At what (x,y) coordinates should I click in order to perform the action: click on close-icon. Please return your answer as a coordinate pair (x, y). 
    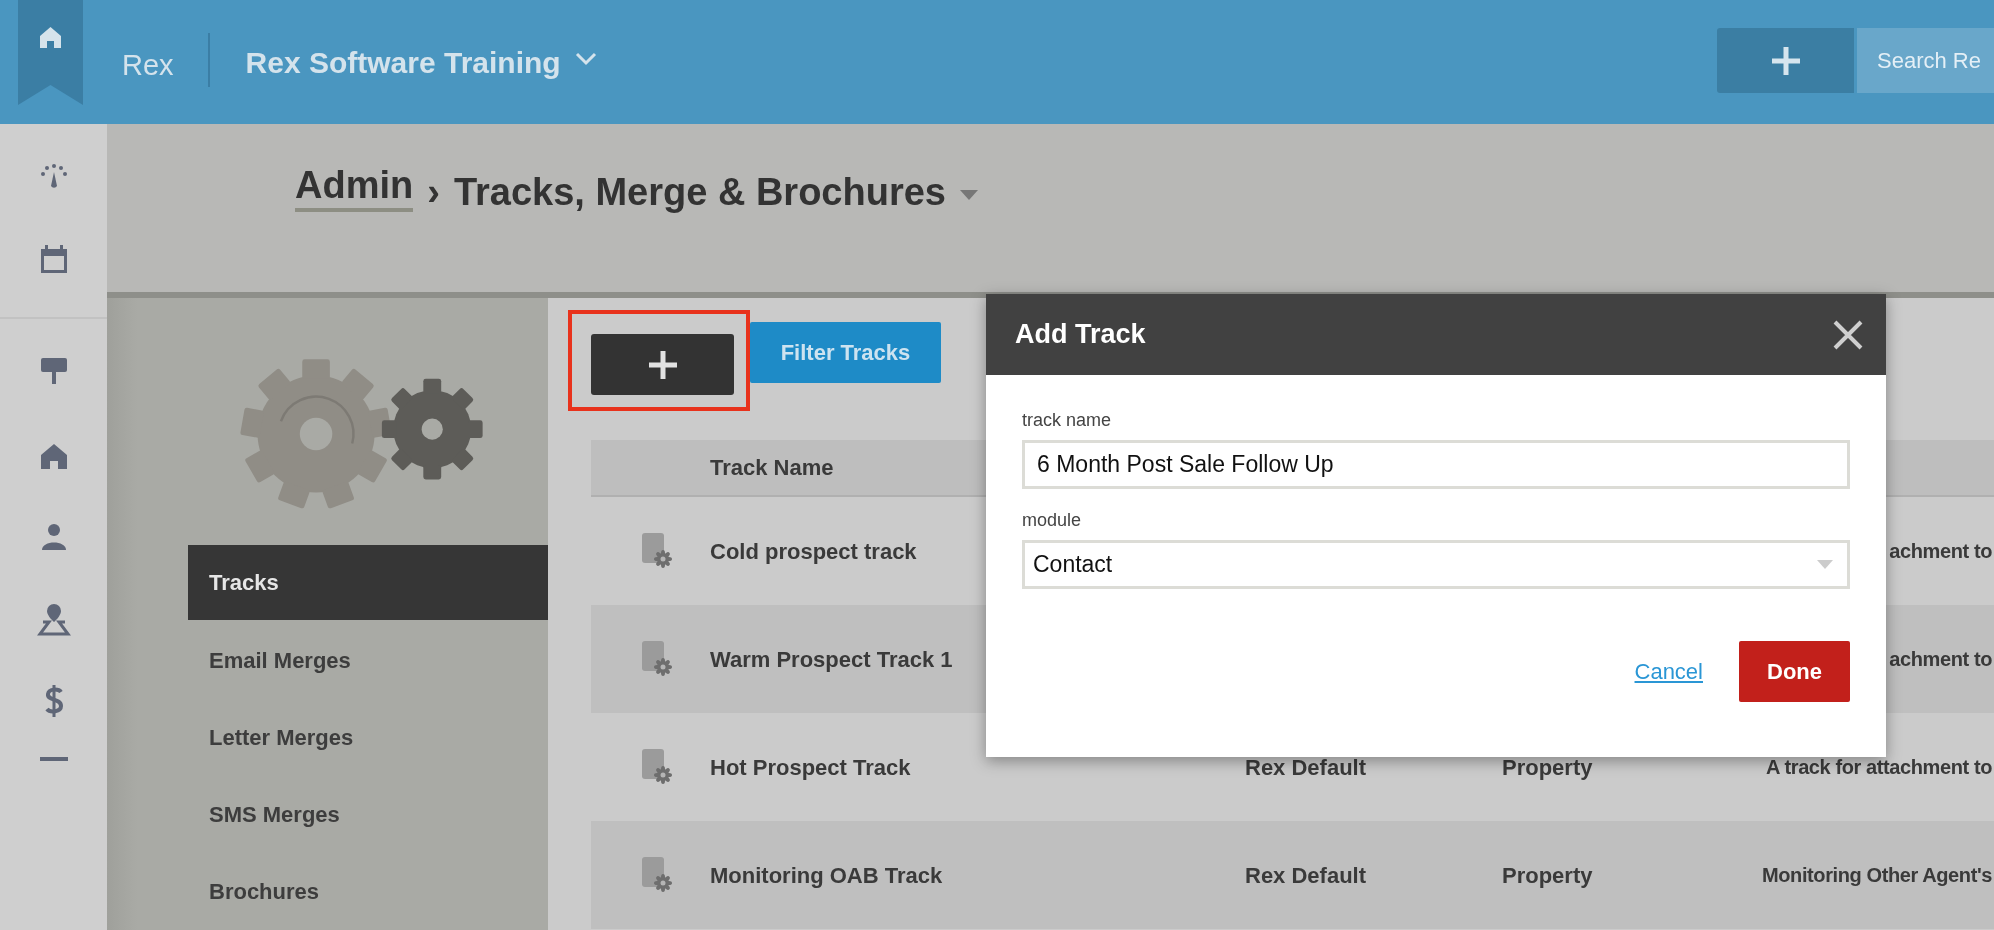
    Looking at the image, I should click on (1848, 334).